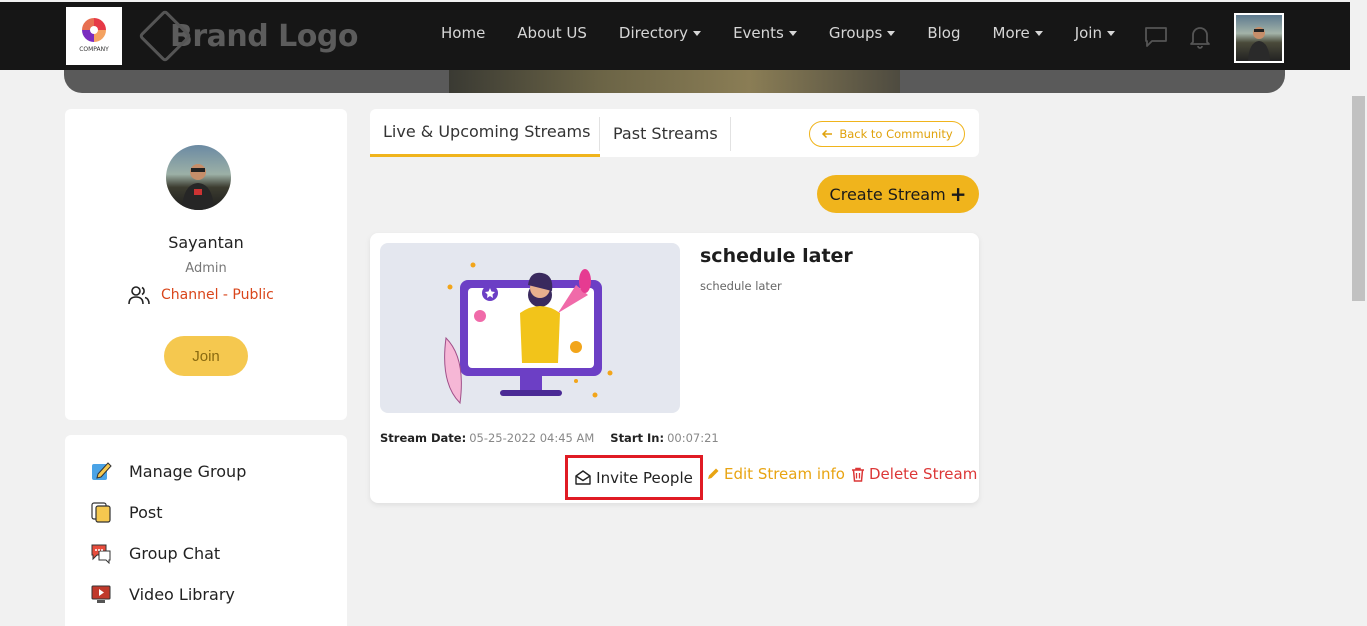 This screenshot has height=626, width=1367. I want to click on stream-title: schedule later, so click(776, 256).